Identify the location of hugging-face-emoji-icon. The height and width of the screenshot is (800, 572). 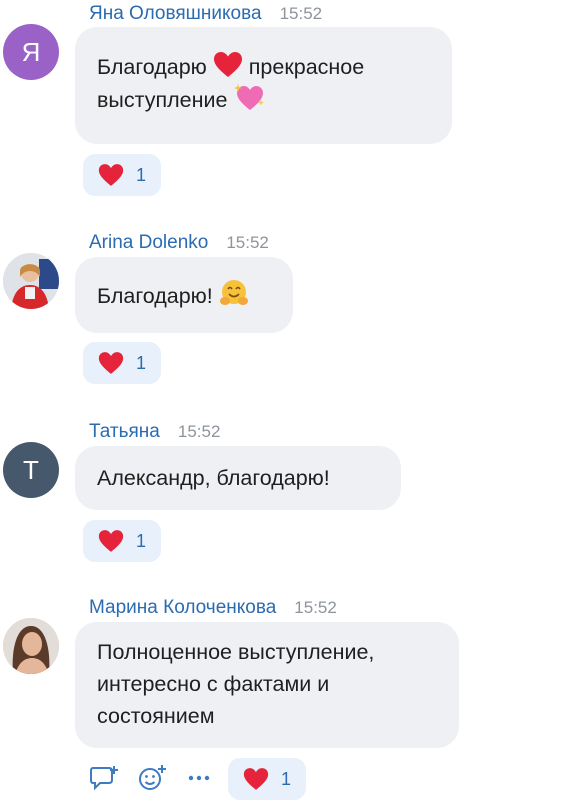
(233, 292).